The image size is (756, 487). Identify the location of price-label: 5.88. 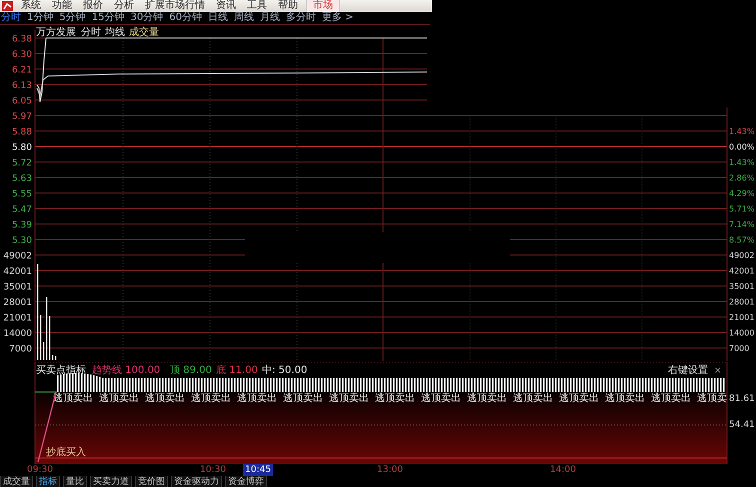
(22, 133).